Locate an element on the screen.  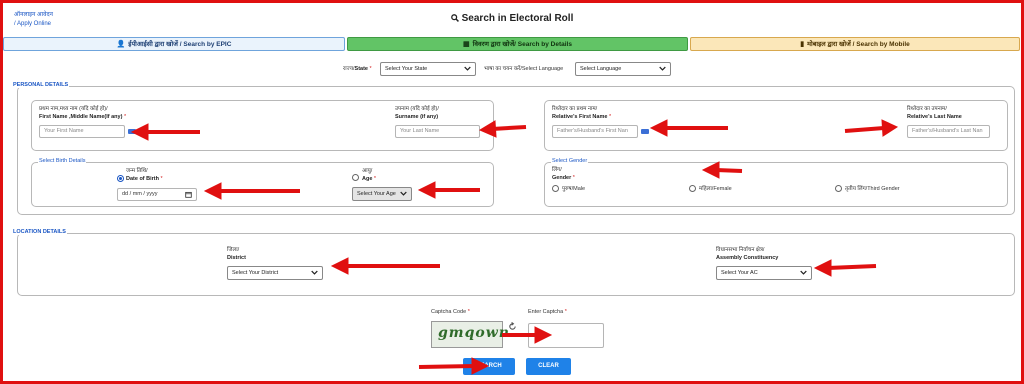
age-select-value: Select Your Age is located at coordinates (376, 194).